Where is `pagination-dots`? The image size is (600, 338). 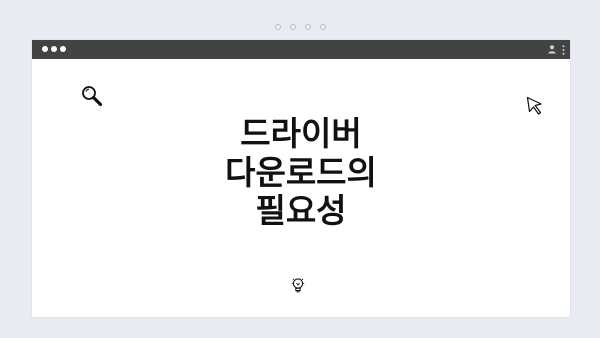 pagination-dots is located at coordinates (300, 28).